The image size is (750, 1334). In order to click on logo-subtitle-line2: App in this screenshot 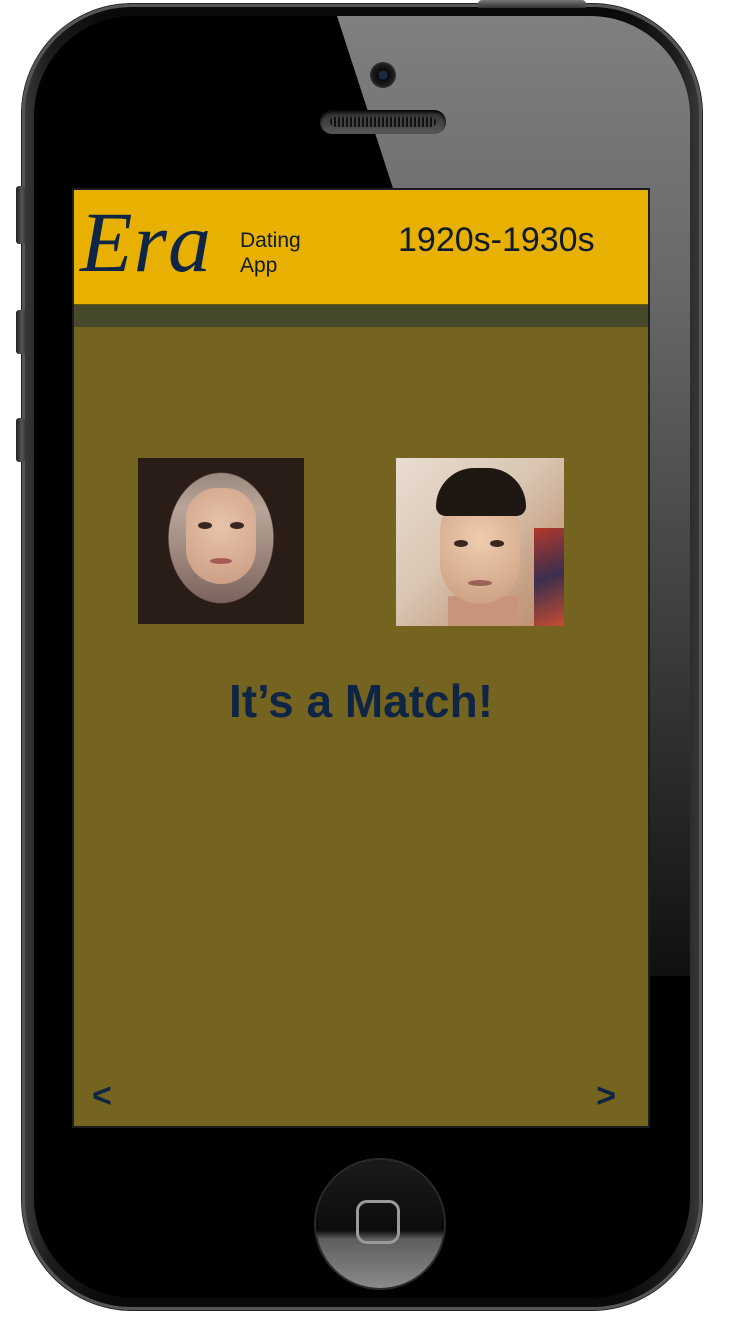, I will do `click(259, 265)`.